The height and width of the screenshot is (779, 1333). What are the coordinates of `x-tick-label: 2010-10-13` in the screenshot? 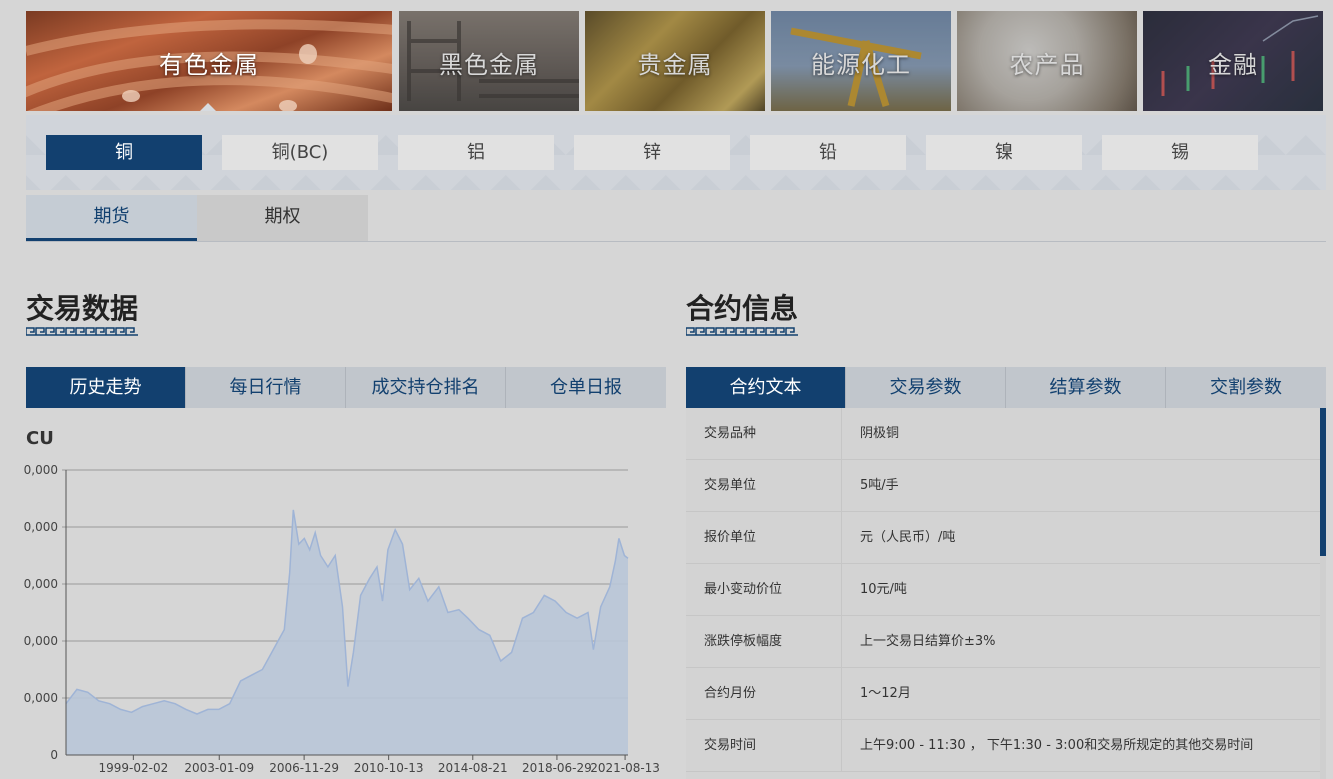 It's located at (389, 768).